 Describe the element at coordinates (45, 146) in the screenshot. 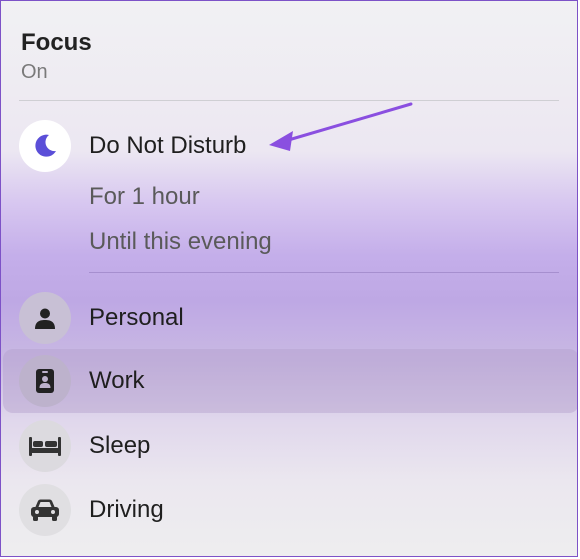

I see `moon-icon` at that location.